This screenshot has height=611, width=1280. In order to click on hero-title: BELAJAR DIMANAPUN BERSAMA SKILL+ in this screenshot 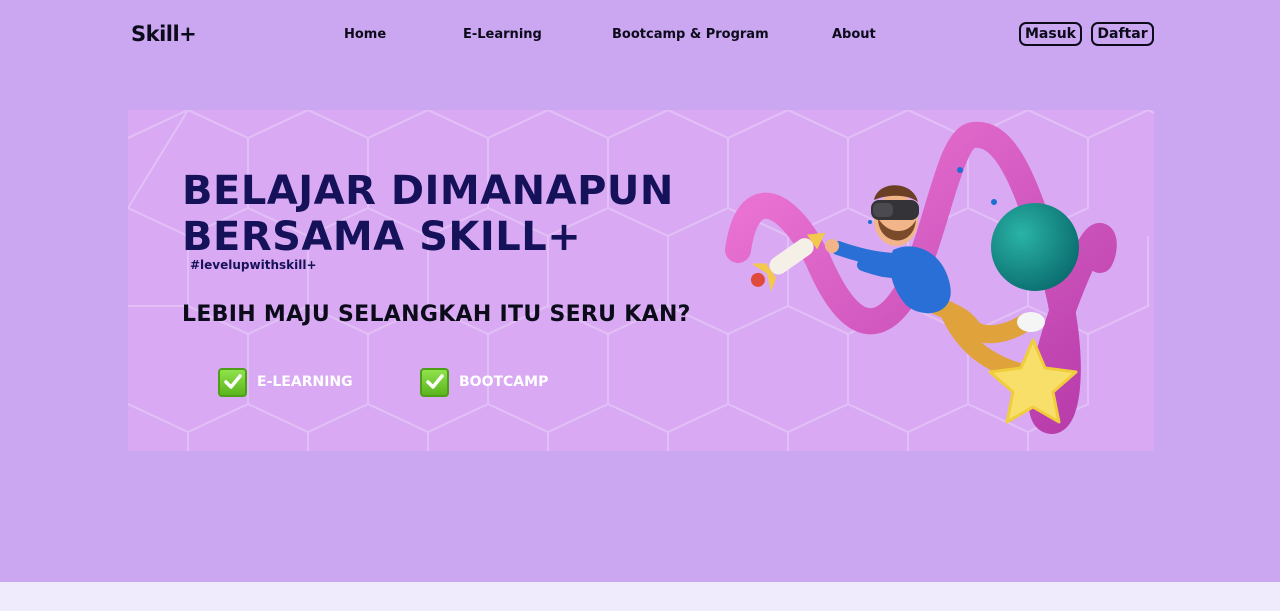, I will do `click(428, 214)`.